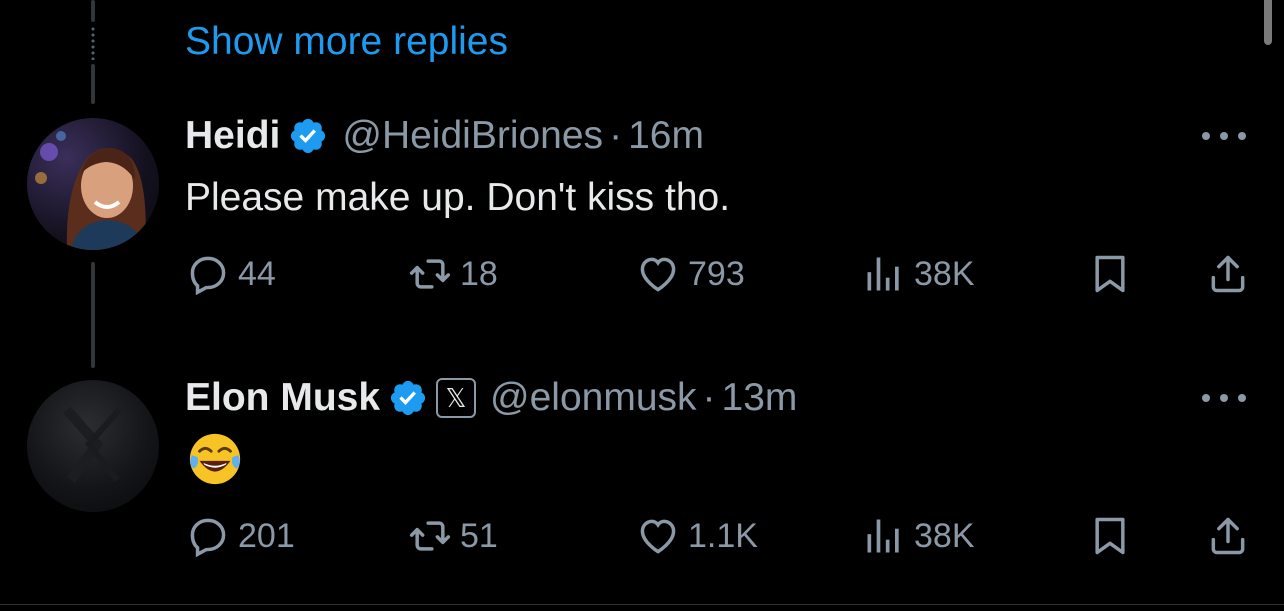 The height and width of the screenshot is (611, 1284). I want to click on face-with-tears-of-joy-emoji, so click(215, 459).